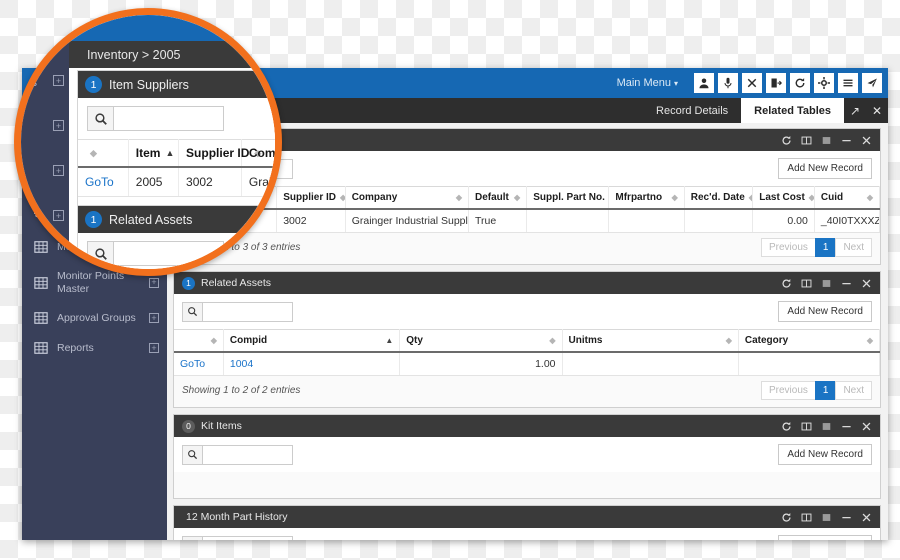 The width and height of the screenshot is (900, 560). Describe the element at coordinates (847, 198) in the screenshot. I see `col-cuid: Cuid ◆` at that location.